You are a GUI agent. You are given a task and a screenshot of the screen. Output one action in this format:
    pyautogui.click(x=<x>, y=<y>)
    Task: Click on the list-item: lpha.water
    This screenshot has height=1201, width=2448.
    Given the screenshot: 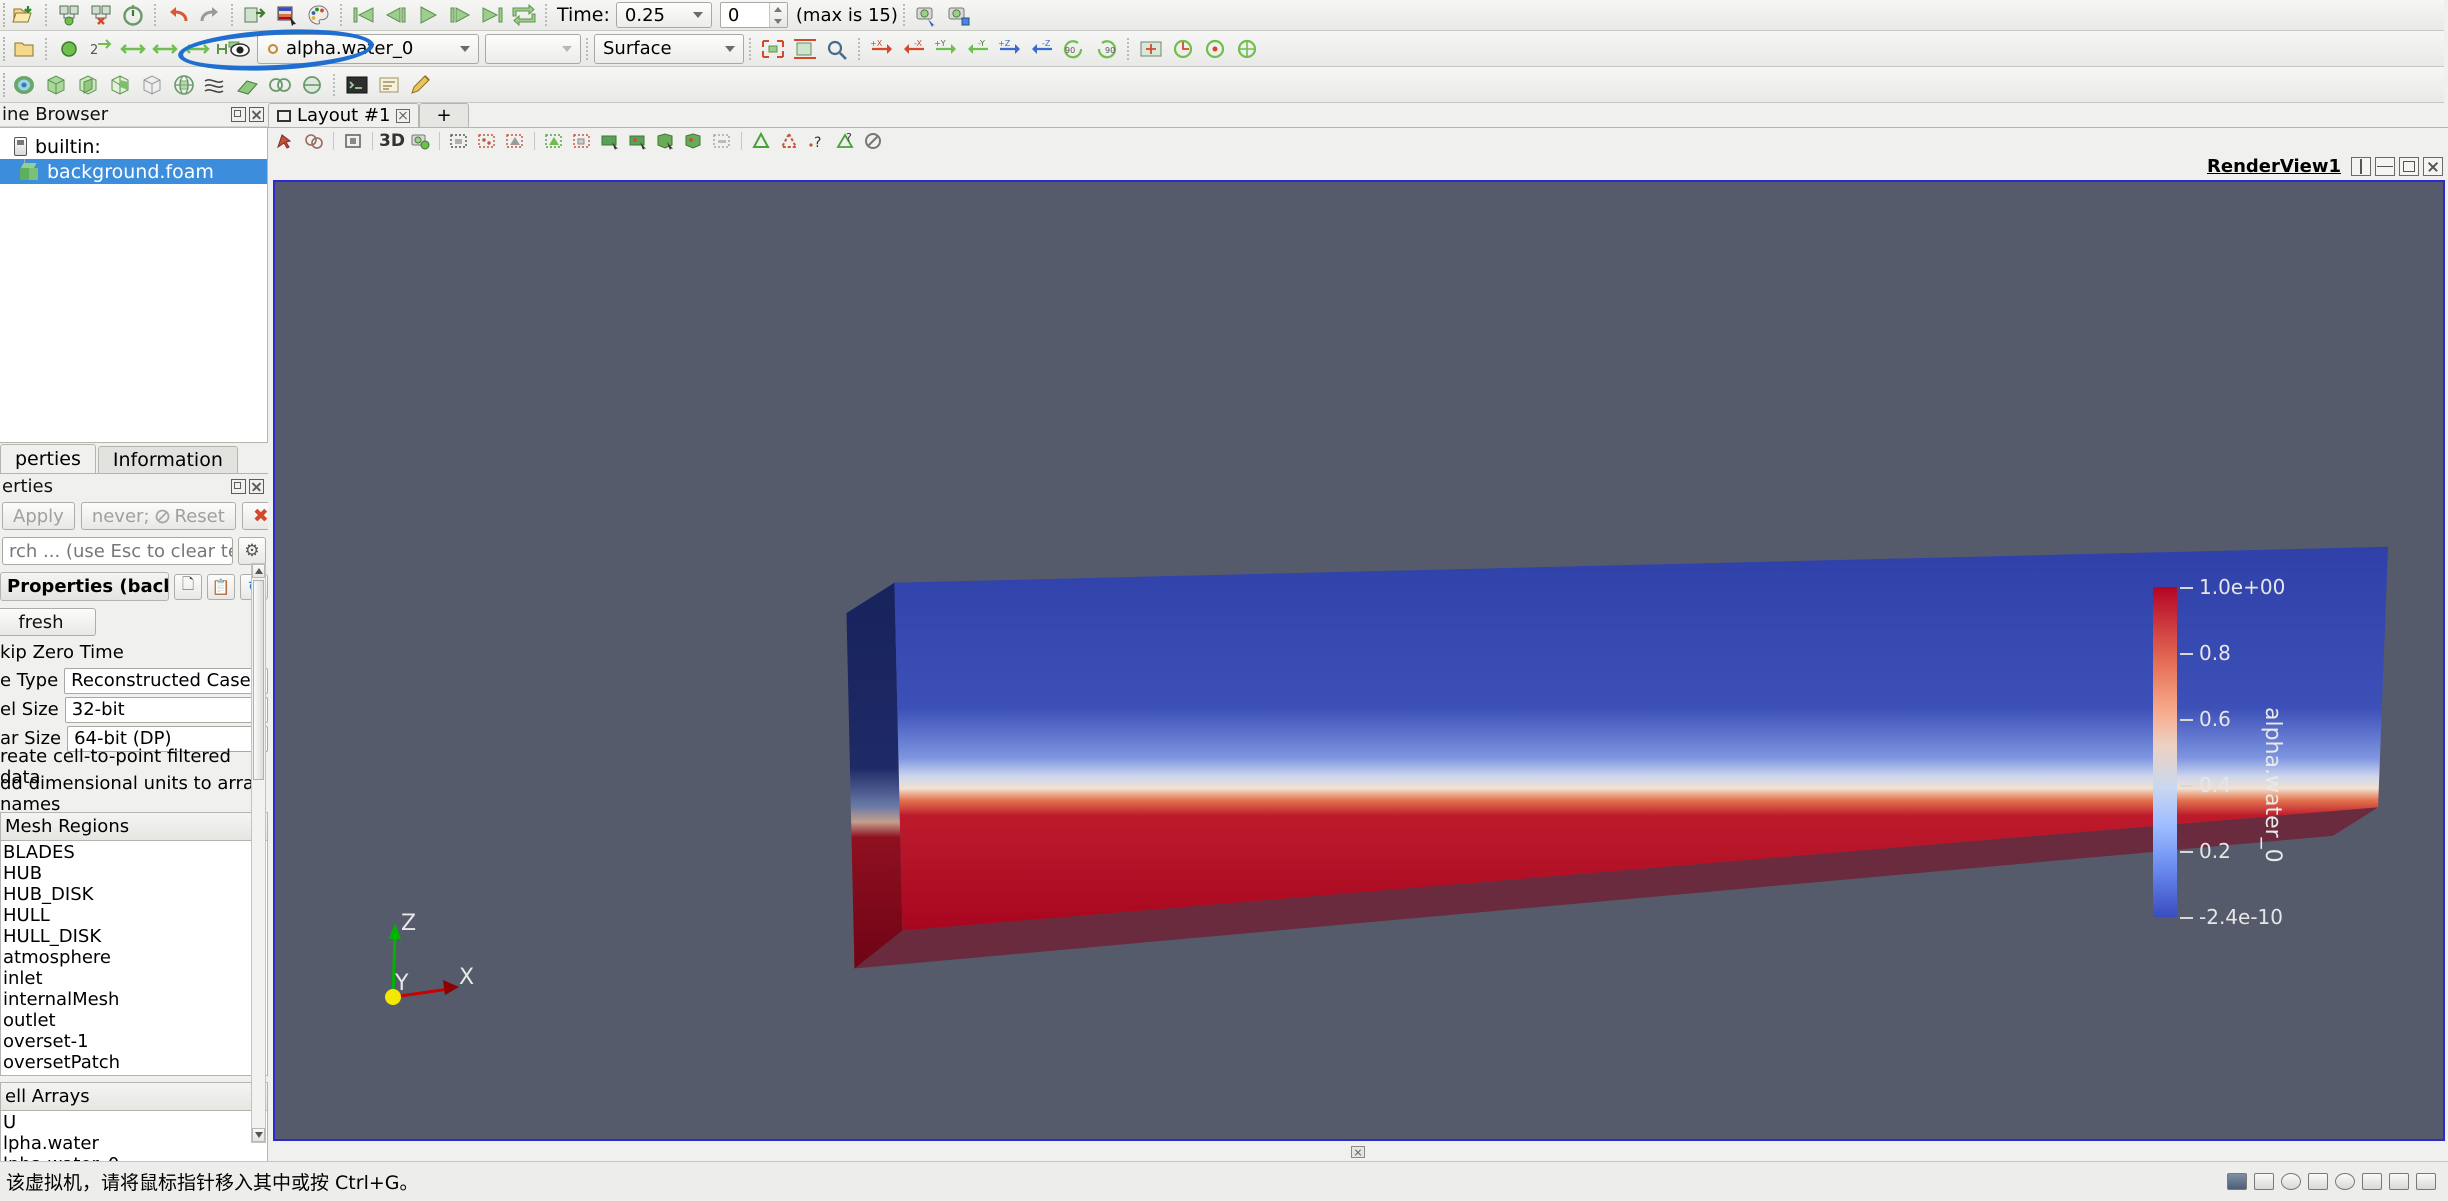 What is the action you would take?
    pyautogui.click(x=134, y=1143)
    